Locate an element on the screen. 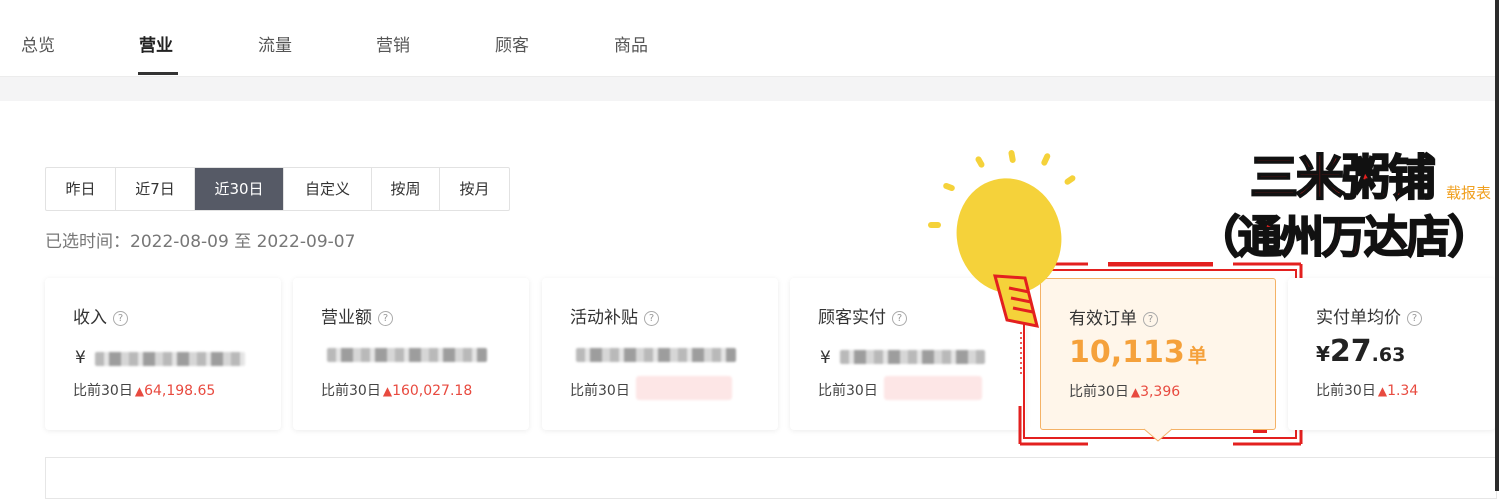  metric-card-subsidy: 活动补贴? 比前30日 is located at coordinates (660, 354).